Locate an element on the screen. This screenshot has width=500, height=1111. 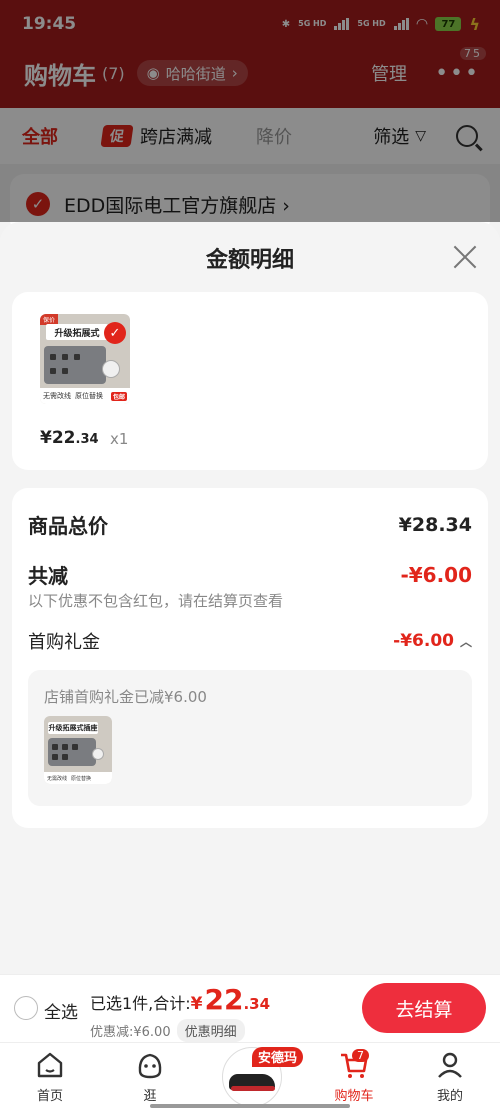
select-all-label: 全选 is located at coordinates (61, 1010).